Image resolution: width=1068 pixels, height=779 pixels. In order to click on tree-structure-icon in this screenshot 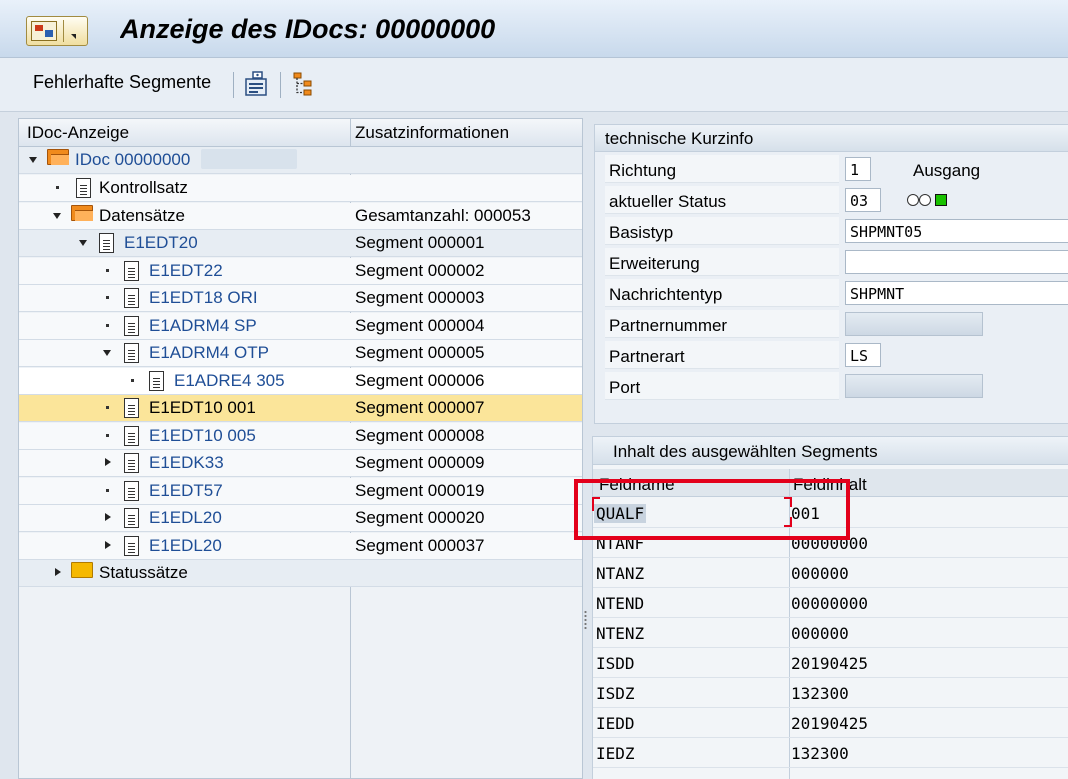, I will do `click(304, 84)`.